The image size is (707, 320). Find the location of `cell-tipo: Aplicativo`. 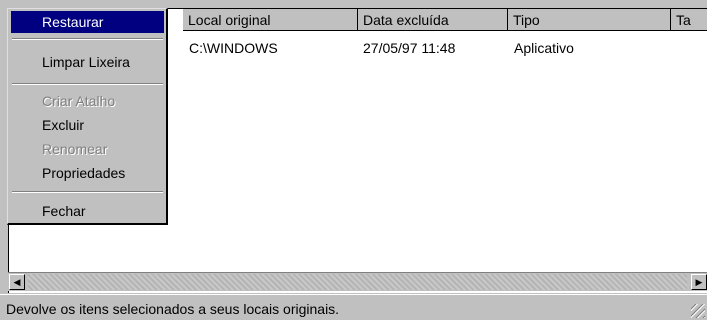

cell-tipo: Aplicativo is located at coordinates (544, 48).